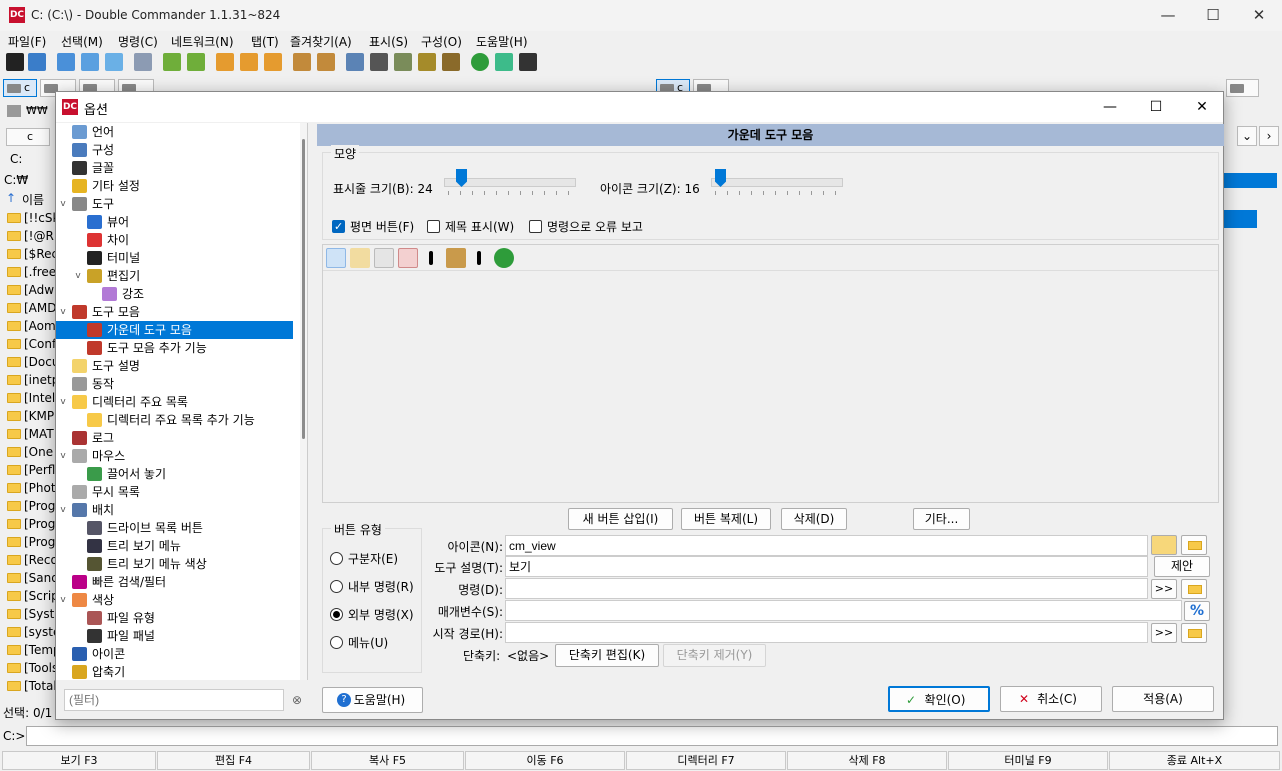 This screenshot has width=1282, height=771. I want to click on separator-icon, so click(431, 258).